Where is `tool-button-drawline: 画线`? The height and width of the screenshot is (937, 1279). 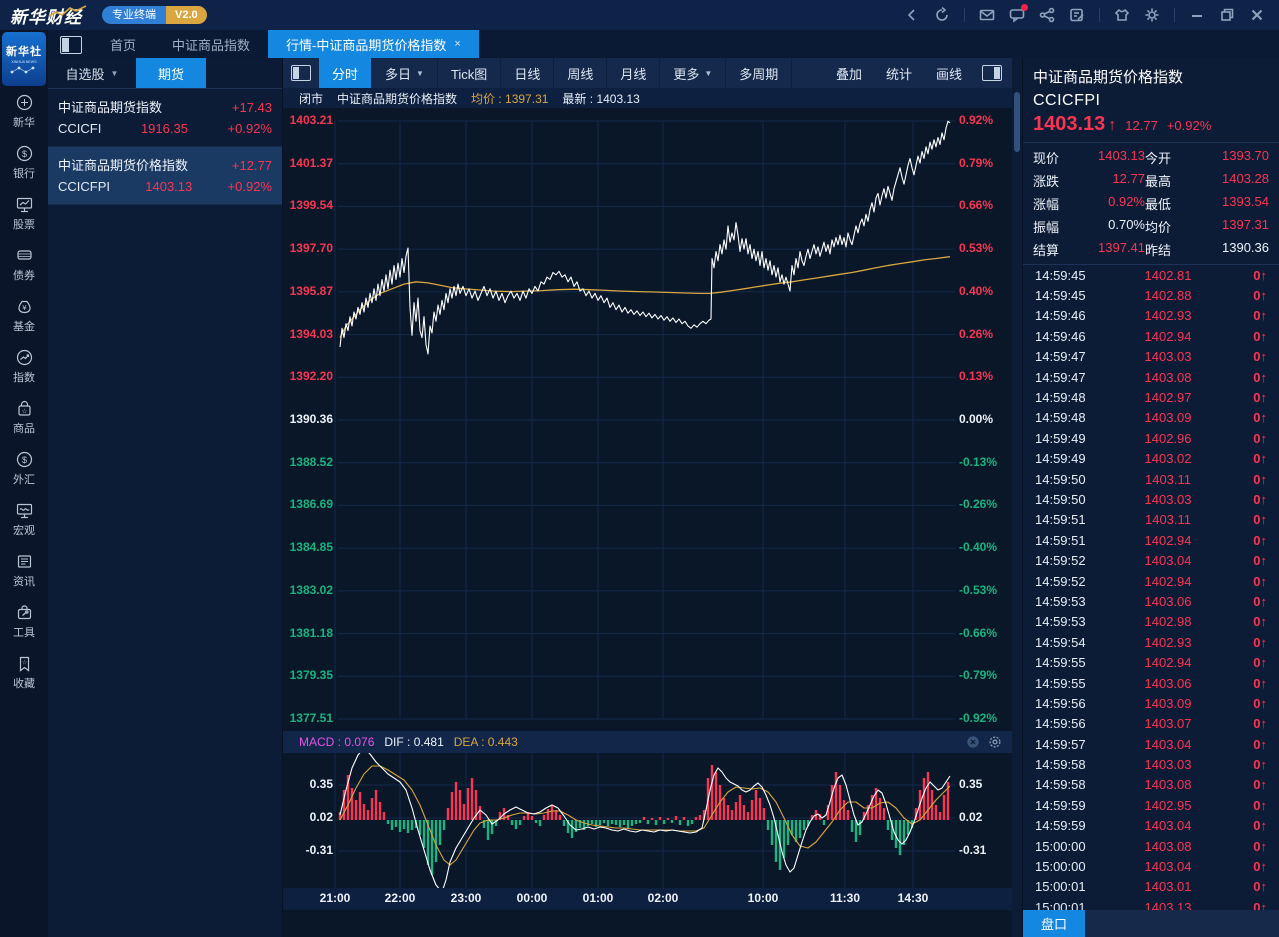
tool-button-drawline: 画线 is located at coordinates (949, 73).